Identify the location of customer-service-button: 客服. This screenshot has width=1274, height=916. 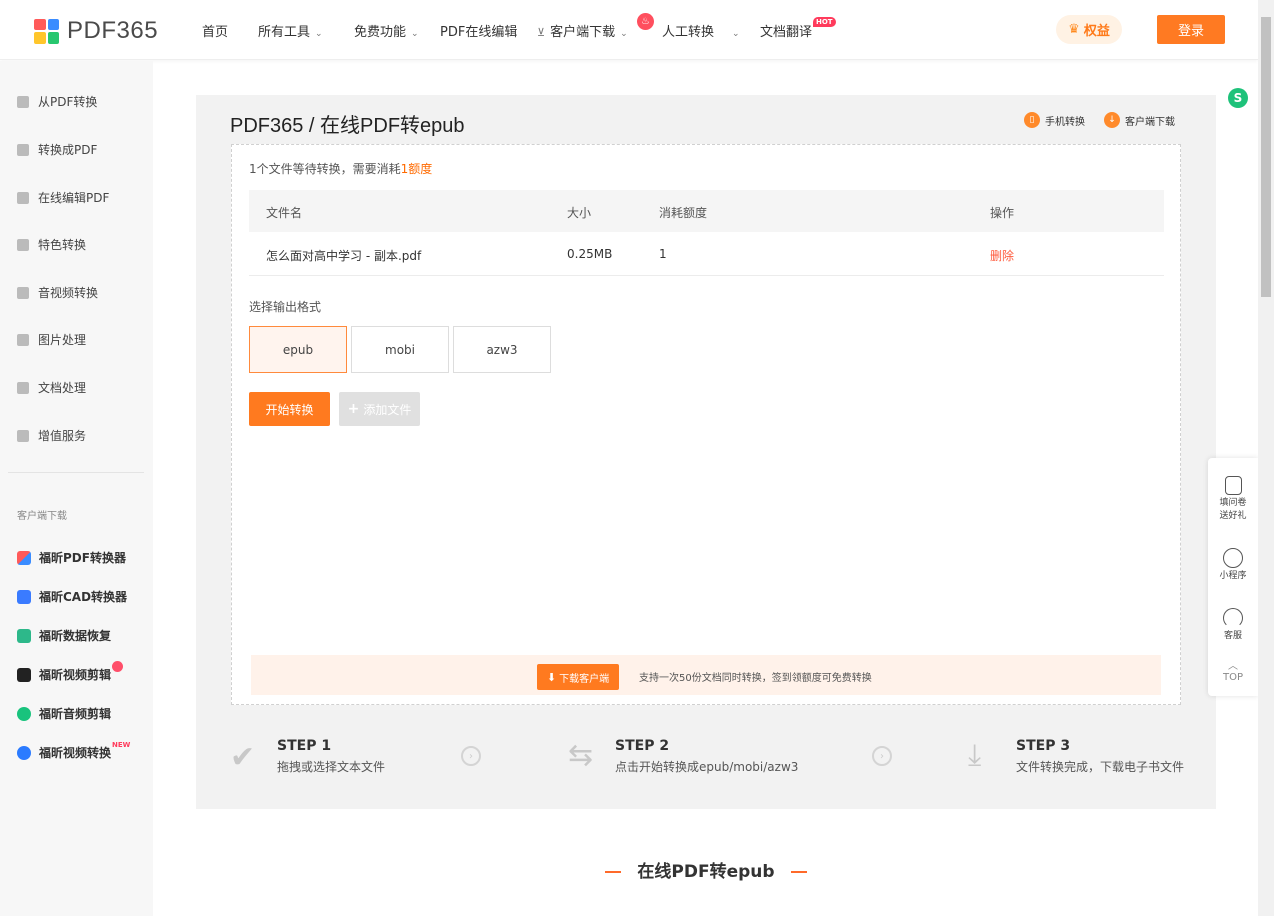
(1233, 625).